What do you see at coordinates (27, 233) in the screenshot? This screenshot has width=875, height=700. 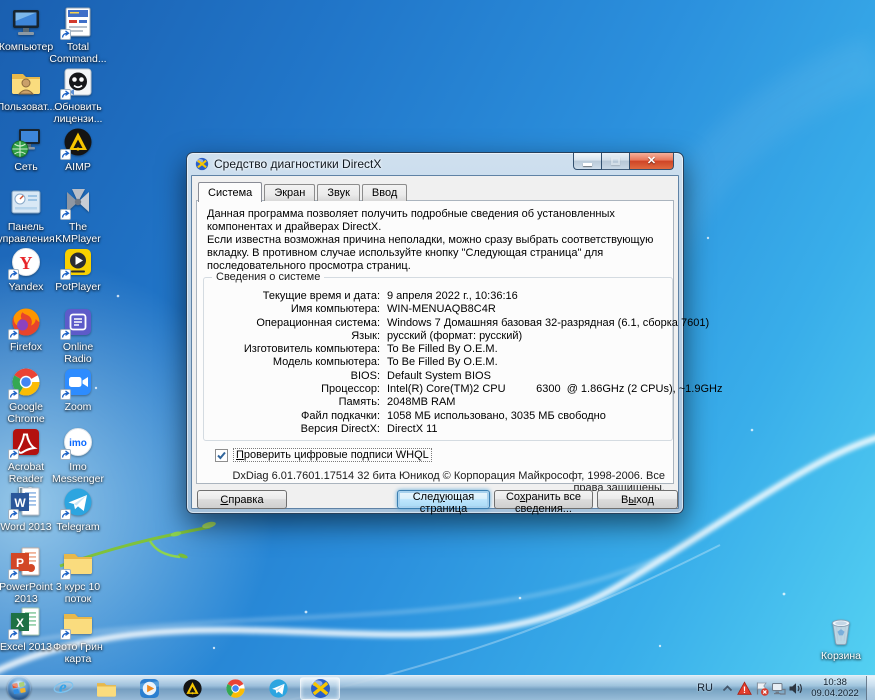 I see `desktop-icon-label: Панель управления` at bounding box center [27, 233].